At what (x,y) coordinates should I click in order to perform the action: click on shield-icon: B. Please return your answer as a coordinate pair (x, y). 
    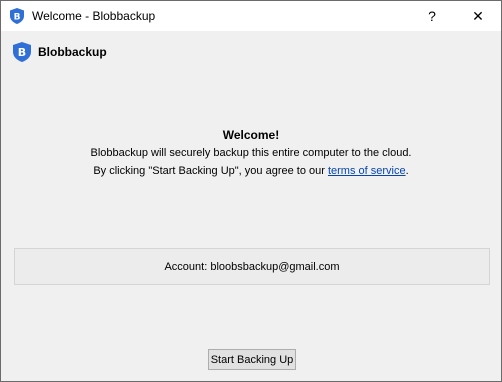
    Looking at the image, I should click on (22, 52).